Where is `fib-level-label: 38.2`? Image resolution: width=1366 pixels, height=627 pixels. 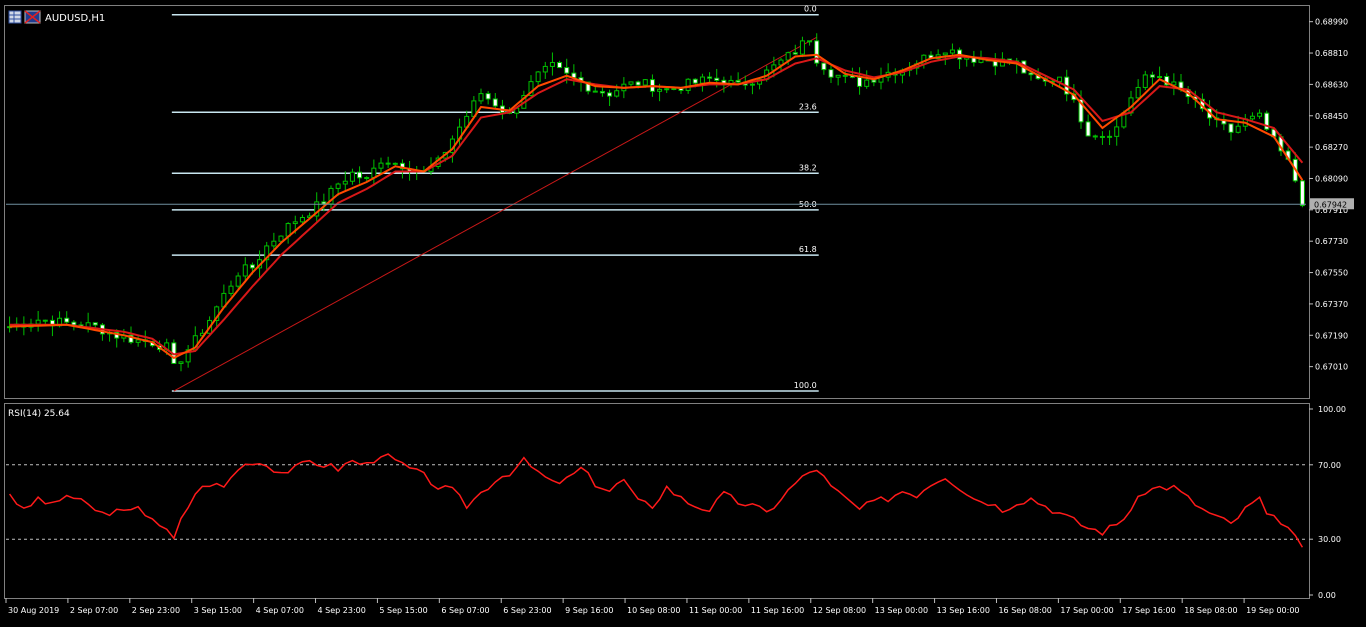 fib-level-label: 38.2 is located at coordinates (808, 167).